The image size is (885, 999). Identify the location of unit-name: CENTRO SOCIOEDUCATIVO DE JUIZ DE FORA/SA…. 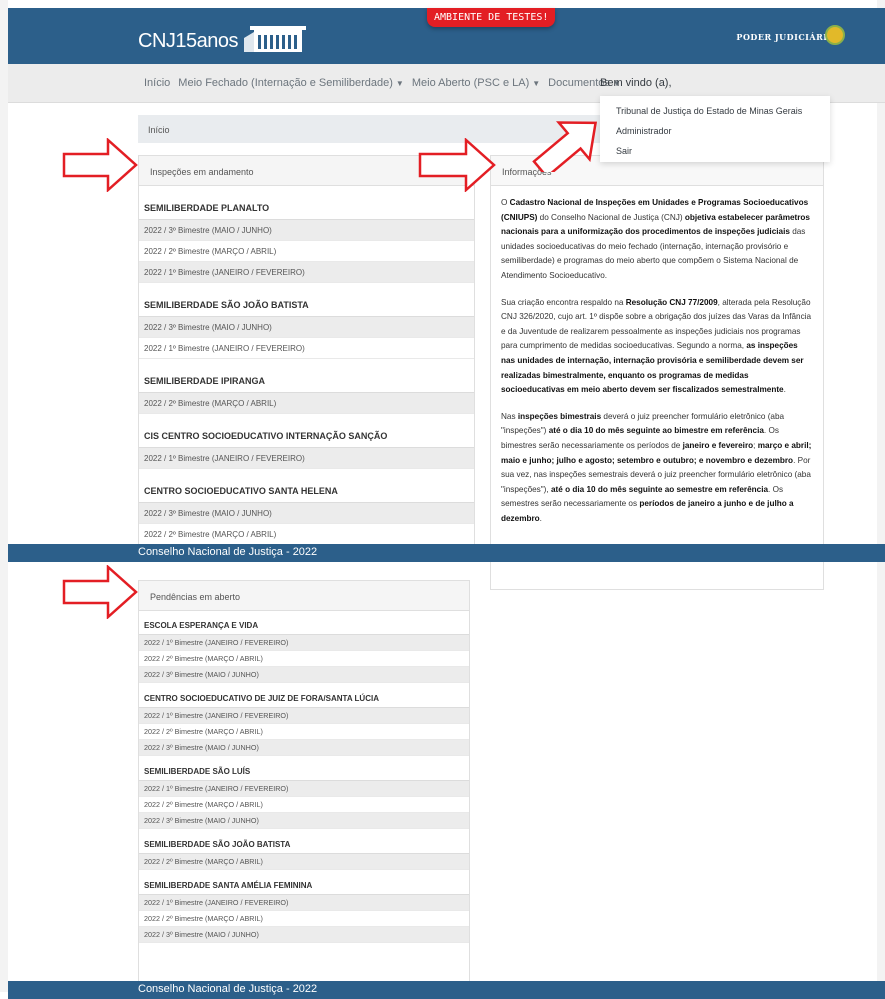
(304, 699).